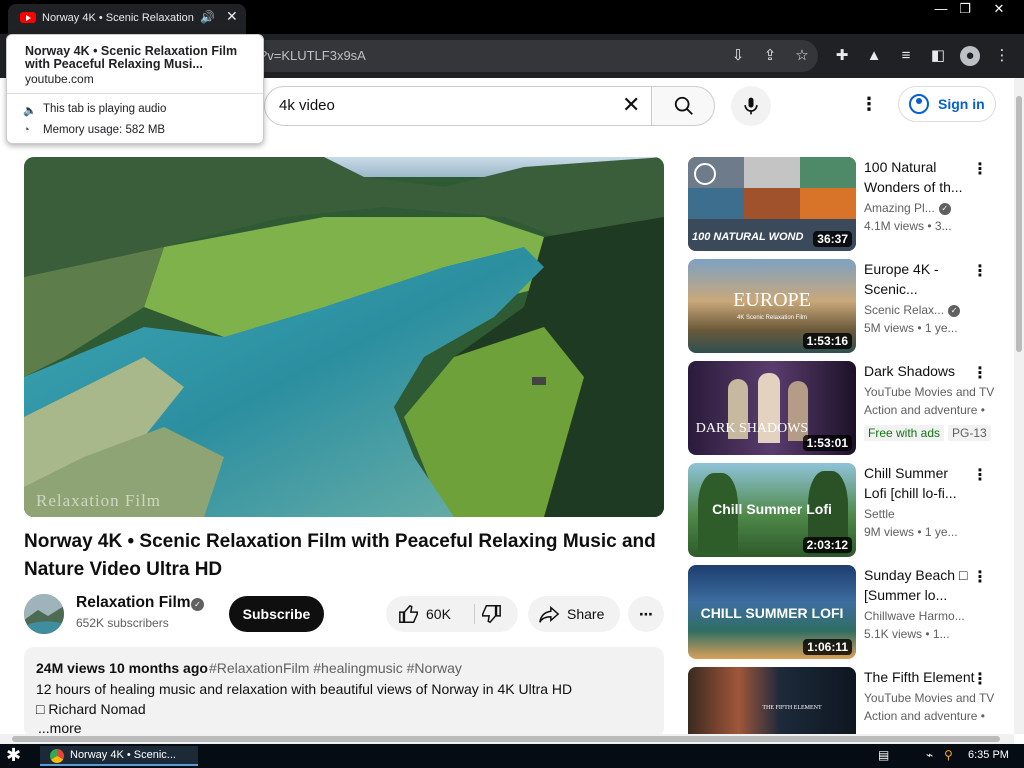  What do you see at coordinates (772, 300) in the screenshot?
I see `thumbnail-caption: EUROPE` at bounding box center [772, 300].